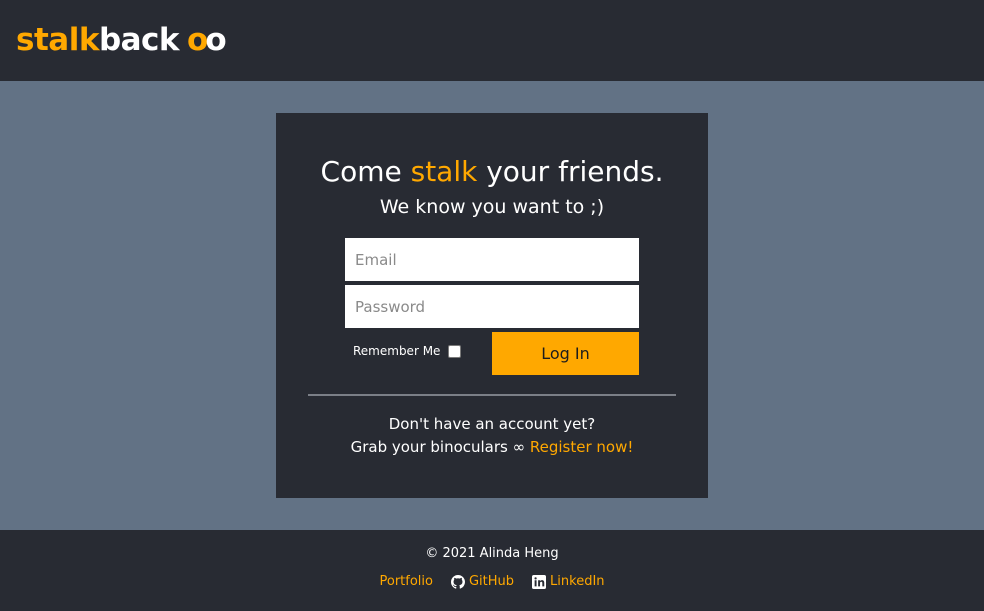 This screenshot has width=984, height=611. What do you see at coordinates (492, 207) in the screenshot?
I see `page-subtitle: We know you want to ;)` at bounding box center [492, 207].